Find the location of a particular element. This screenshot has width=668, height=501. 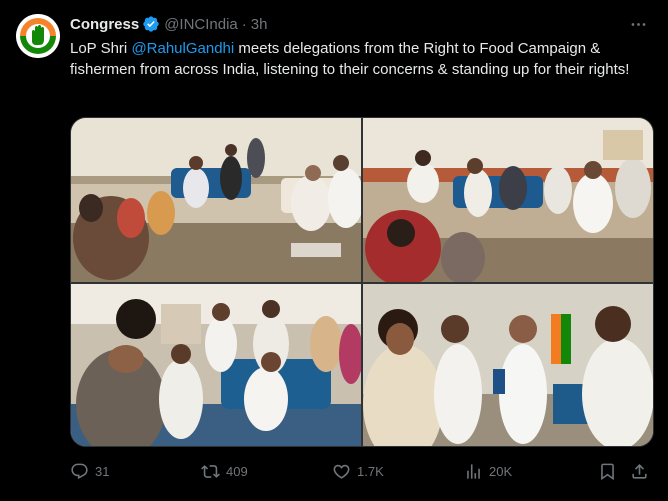

mention-link: @RahulGandhi is located at coordinates (182, 48).